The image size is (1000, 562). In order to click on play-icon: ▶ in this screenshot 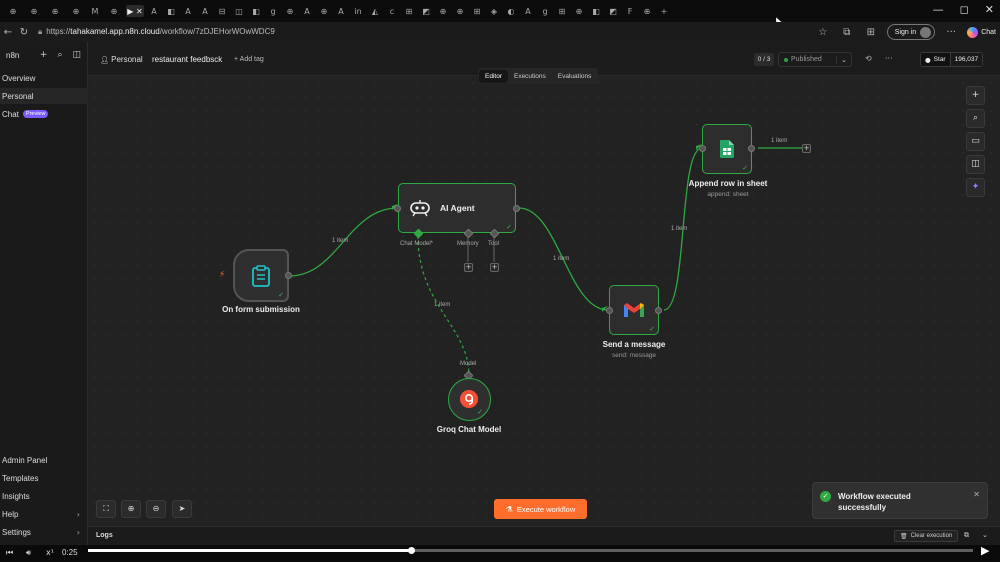, I will do `click(985, 550)`.